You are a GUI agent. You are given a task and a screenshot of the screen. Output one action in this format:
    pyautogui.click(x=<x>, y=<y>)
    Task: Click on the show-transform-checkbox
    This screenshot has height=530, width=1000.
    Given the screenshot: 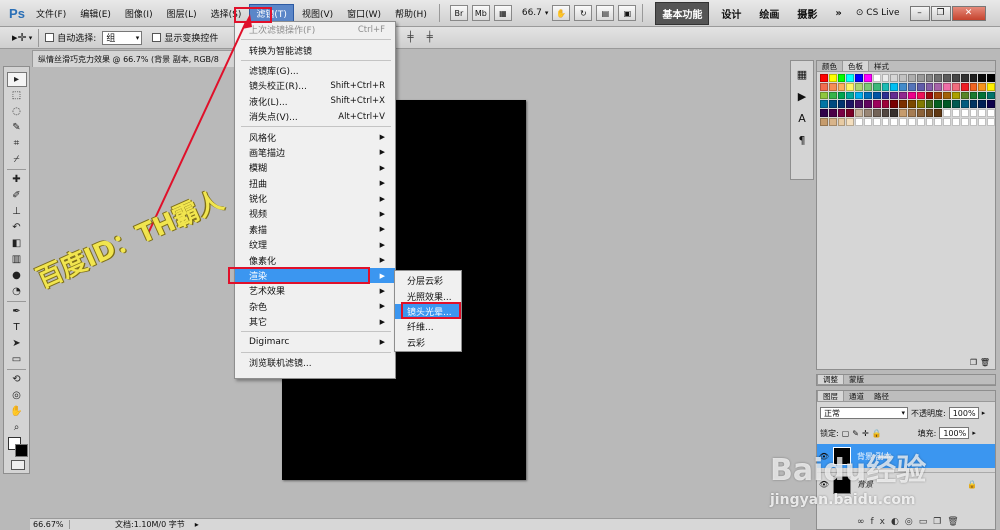 What is the action you would take?
    pyautogui.click(x=157, y=37)
    